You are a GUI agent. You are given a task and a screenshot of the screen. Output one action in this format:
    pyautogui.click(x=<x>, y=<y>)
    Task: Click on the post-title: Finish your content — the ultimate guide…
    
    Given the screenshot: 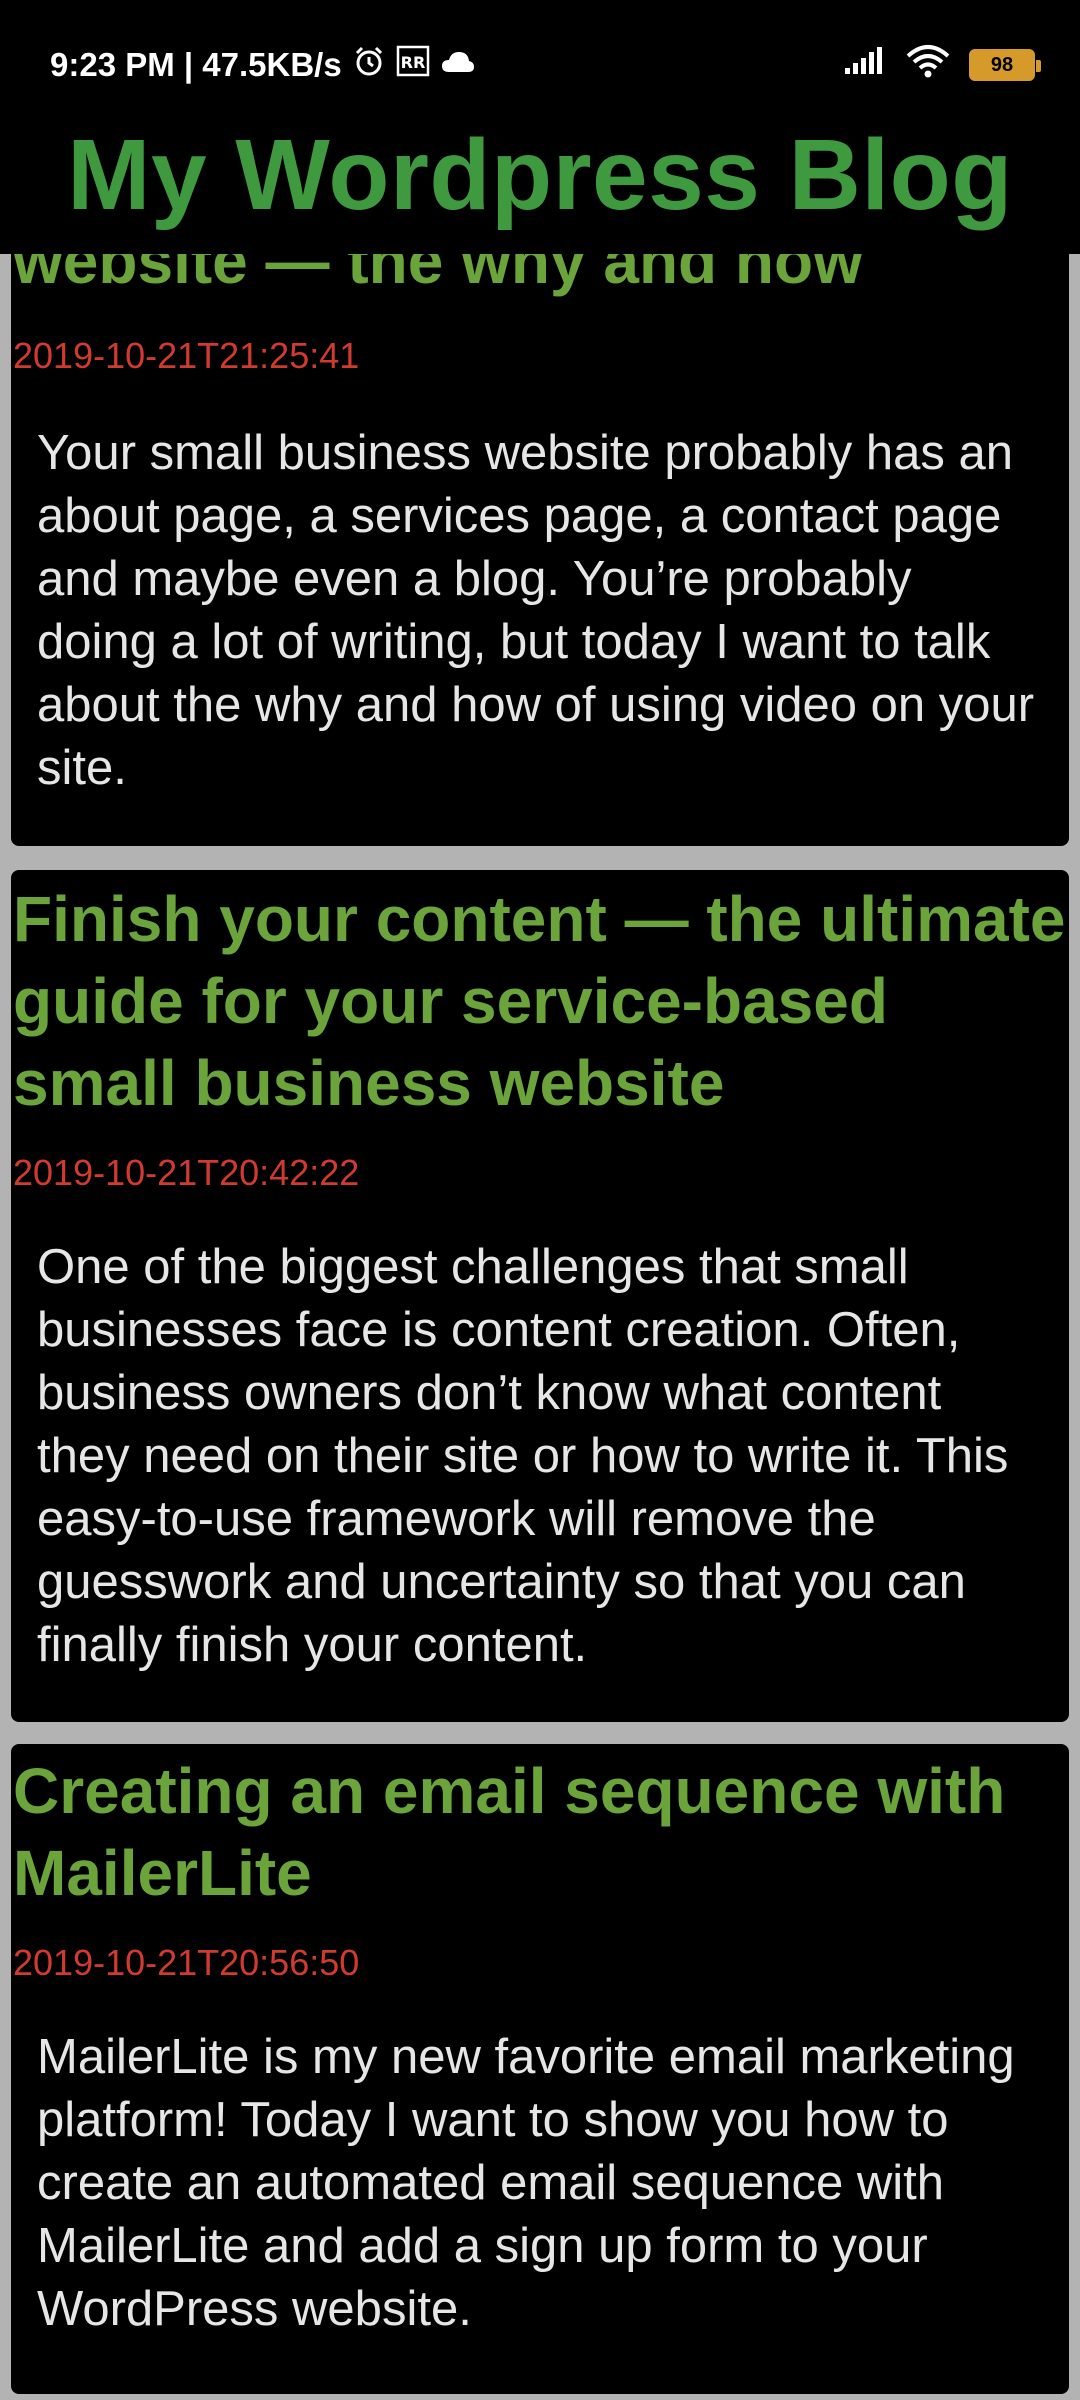 What is the action you would take?
    pyautogui.click(x=540, y=997)
    